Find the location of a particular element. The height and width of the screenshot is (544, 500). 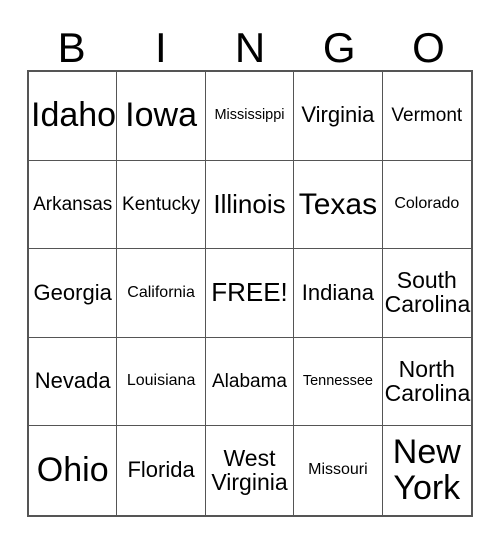

bingo-cell-label: Kentucky is located at coordinates (161, 204).